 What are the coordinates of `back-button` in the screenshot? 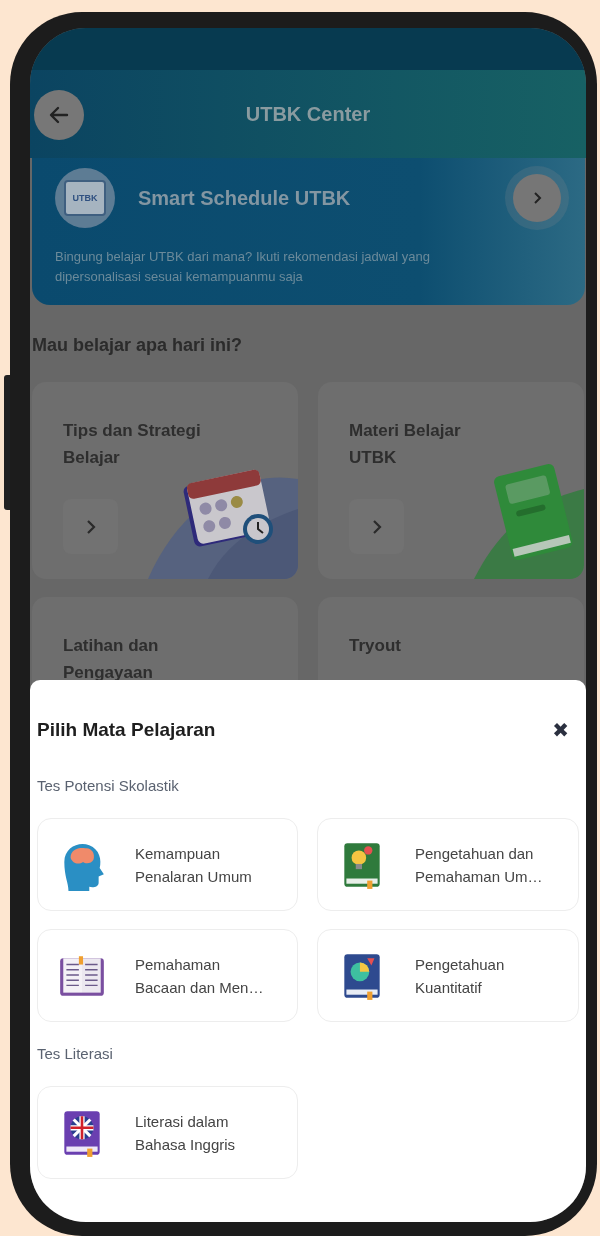 It's located at (59, 115).